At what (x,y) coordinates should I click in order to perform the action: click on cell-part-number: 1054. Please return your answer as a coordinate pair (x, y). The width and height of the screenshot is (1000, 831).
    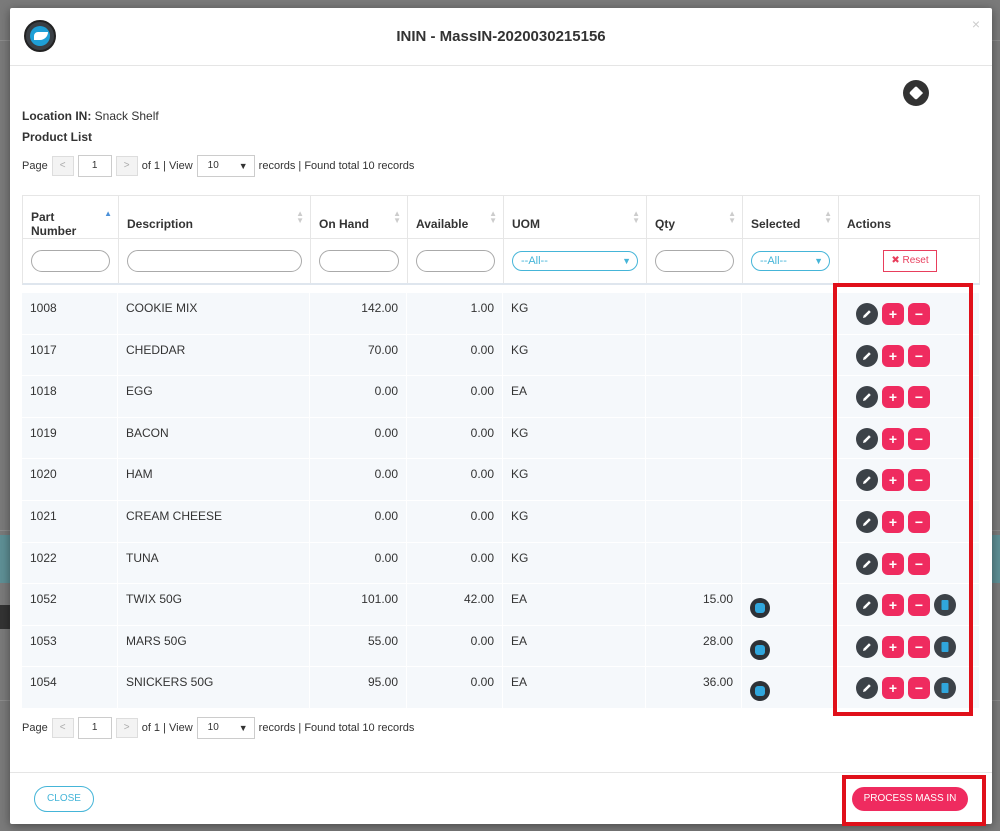
    Looking at the image, I should click on (70, 687).